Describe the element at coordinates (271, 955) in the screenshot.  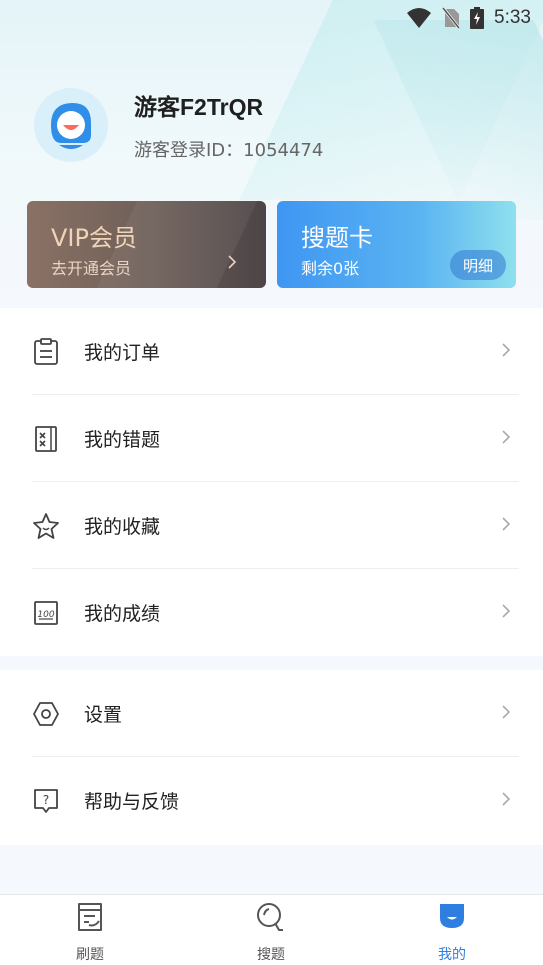
I see `tab-label-search: 搜题` at that location.